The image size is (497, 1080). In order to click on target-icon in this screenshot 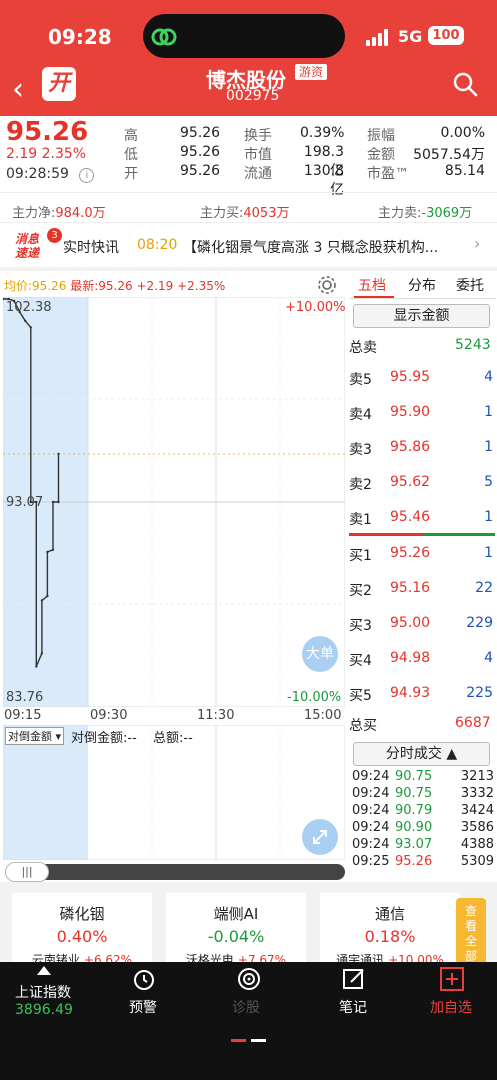, I will do `click(249, 979)`.